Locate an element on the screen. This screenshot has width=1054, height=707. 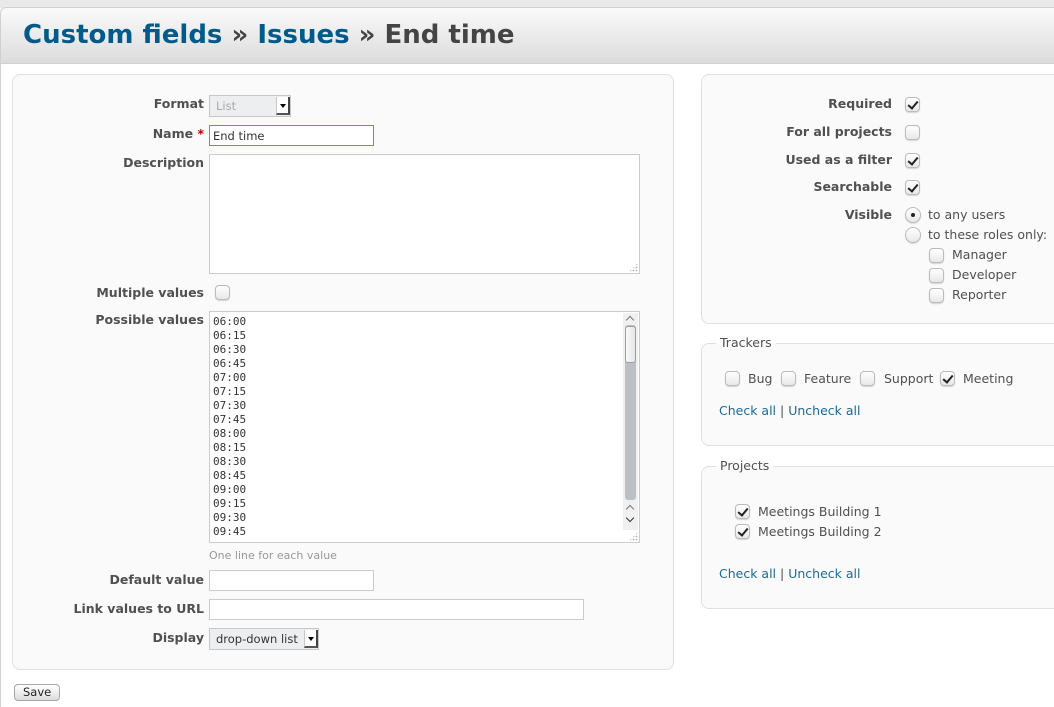
link-values-label: Link values to URL is located at coordinates (138, 608).